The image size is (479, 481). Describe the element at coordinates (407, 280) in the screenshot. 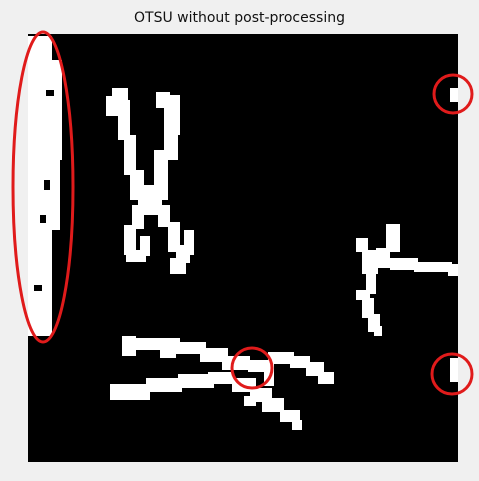

I see `clamp-mask` at that location.